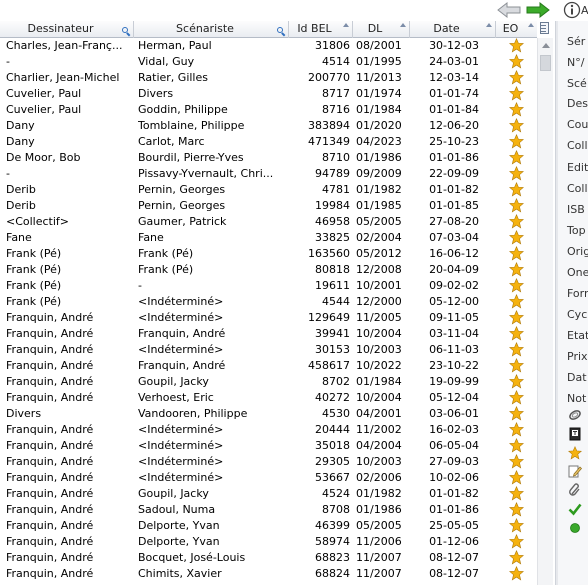 This screenshot has height=585, width=588. I want to click on cell-id-bel: 30153, so click(332, 349).